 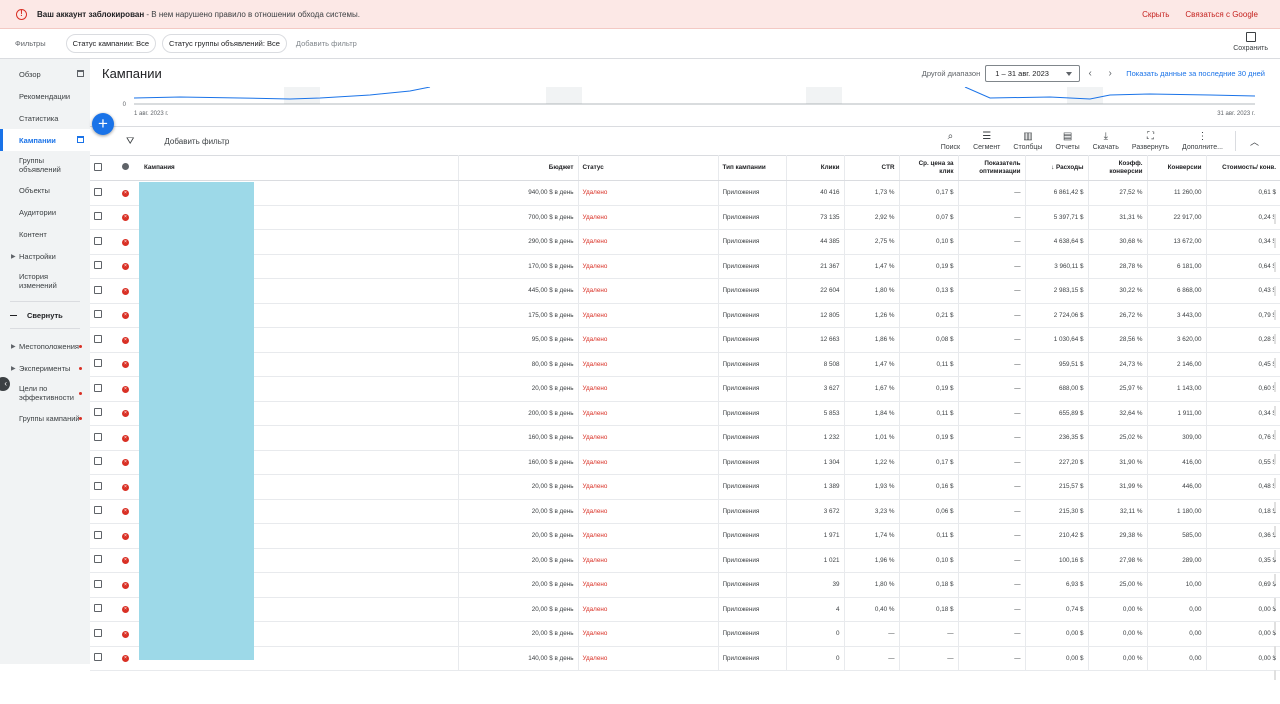 What do you see at coordinates (1118, 511) in the screenshot?
I see `cell: 32,11 %` at bounding box center [1118, 511].